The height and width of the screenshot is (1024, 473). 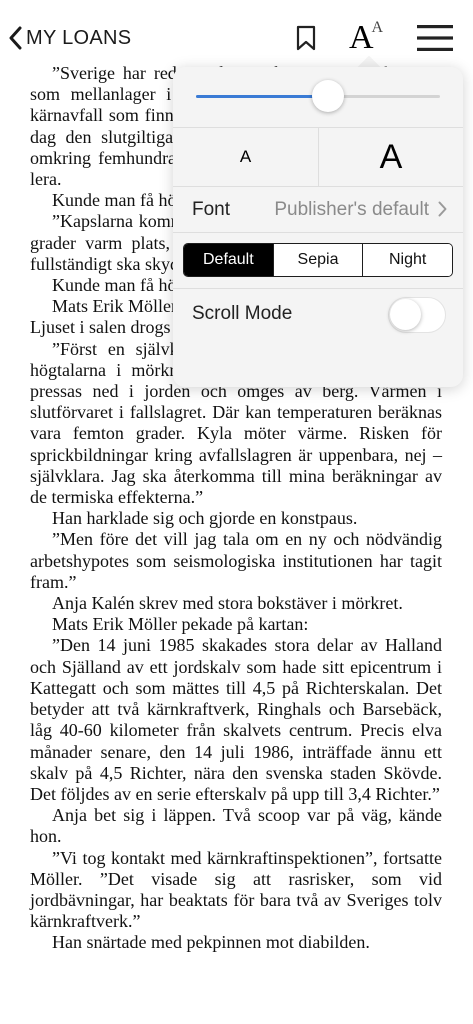 I want to click on menu-button, so click(x=435, y=38).